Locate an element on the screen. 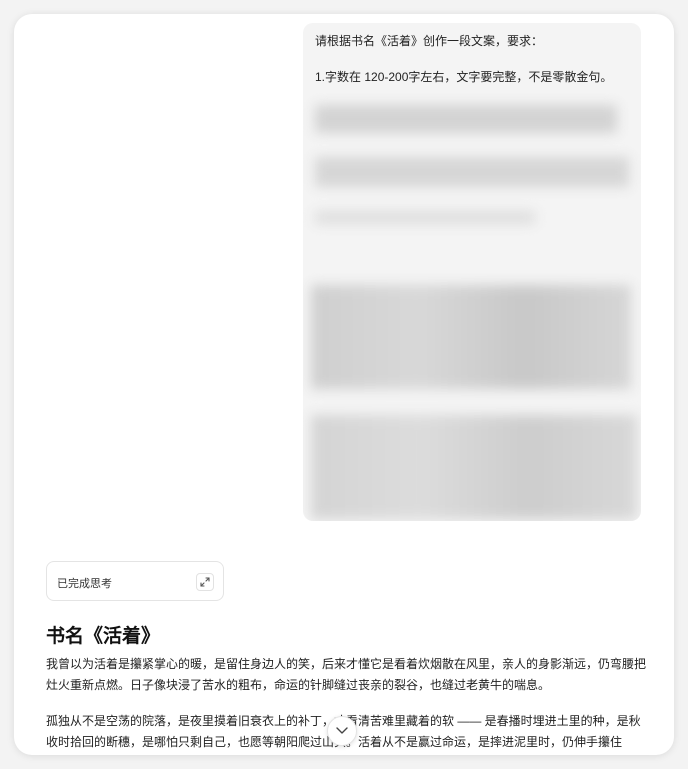 Image resolution: width=688 pixels, height=769 pixels. thinking-status-label: 已完成思考 is located at coordinates (84, 584).